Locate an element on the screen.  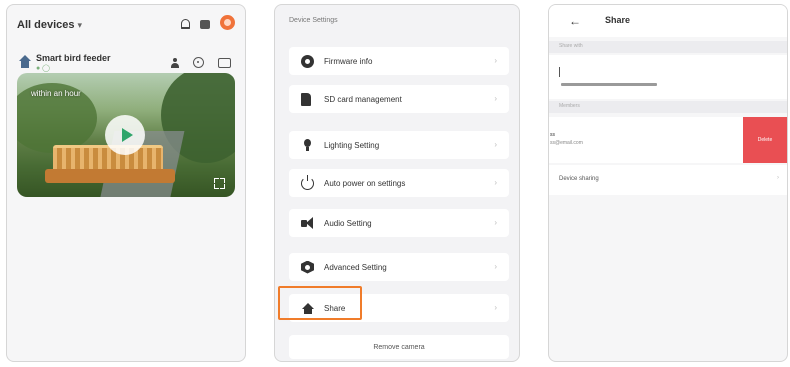
message-icon is located at coordinates (205, 24).